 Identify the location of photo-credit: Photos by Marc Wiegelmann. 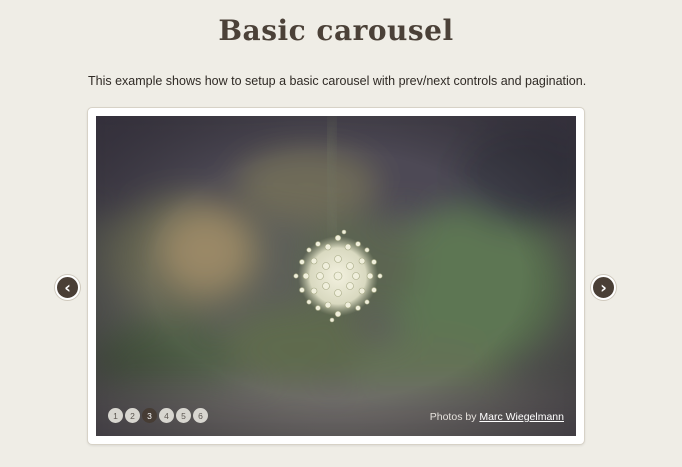
(497, 417).